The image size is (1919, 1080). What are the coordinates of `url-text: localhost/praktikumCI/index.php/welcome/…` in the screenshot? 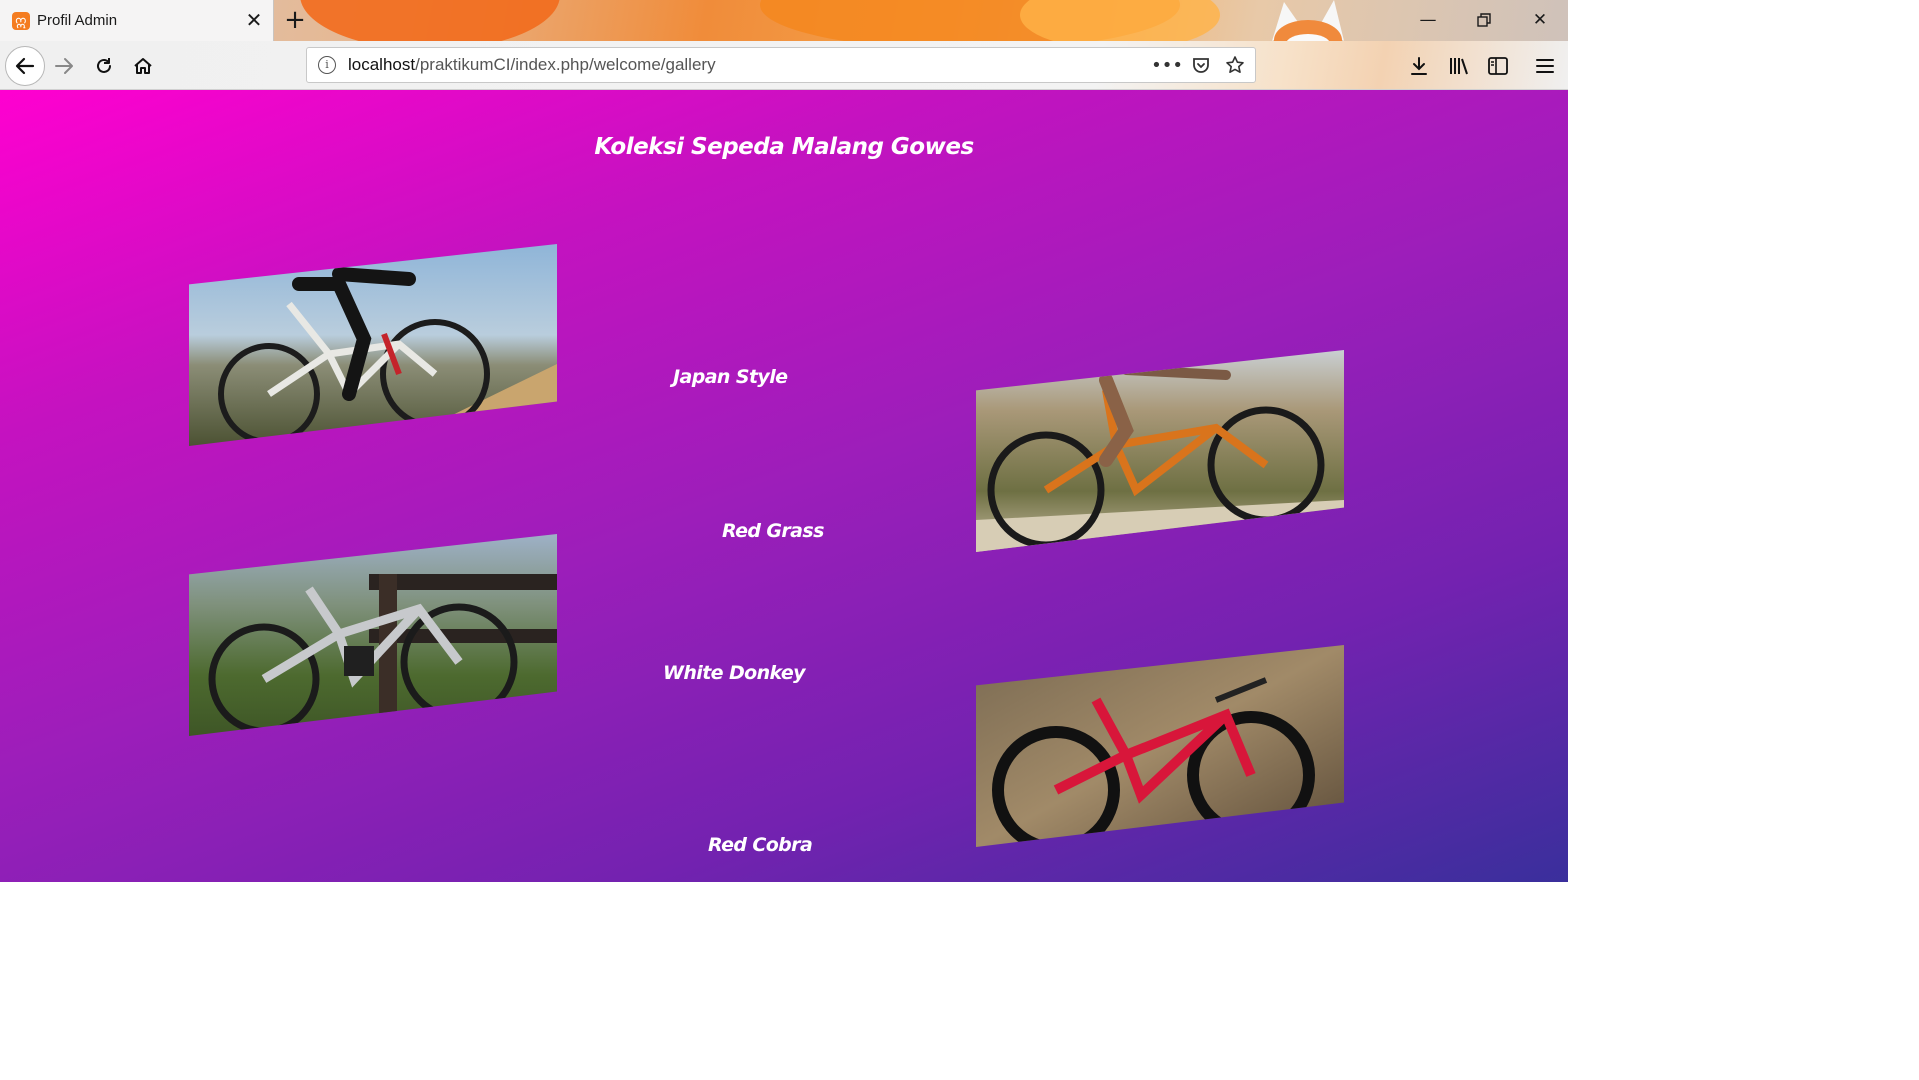 It's located at (532, 65).